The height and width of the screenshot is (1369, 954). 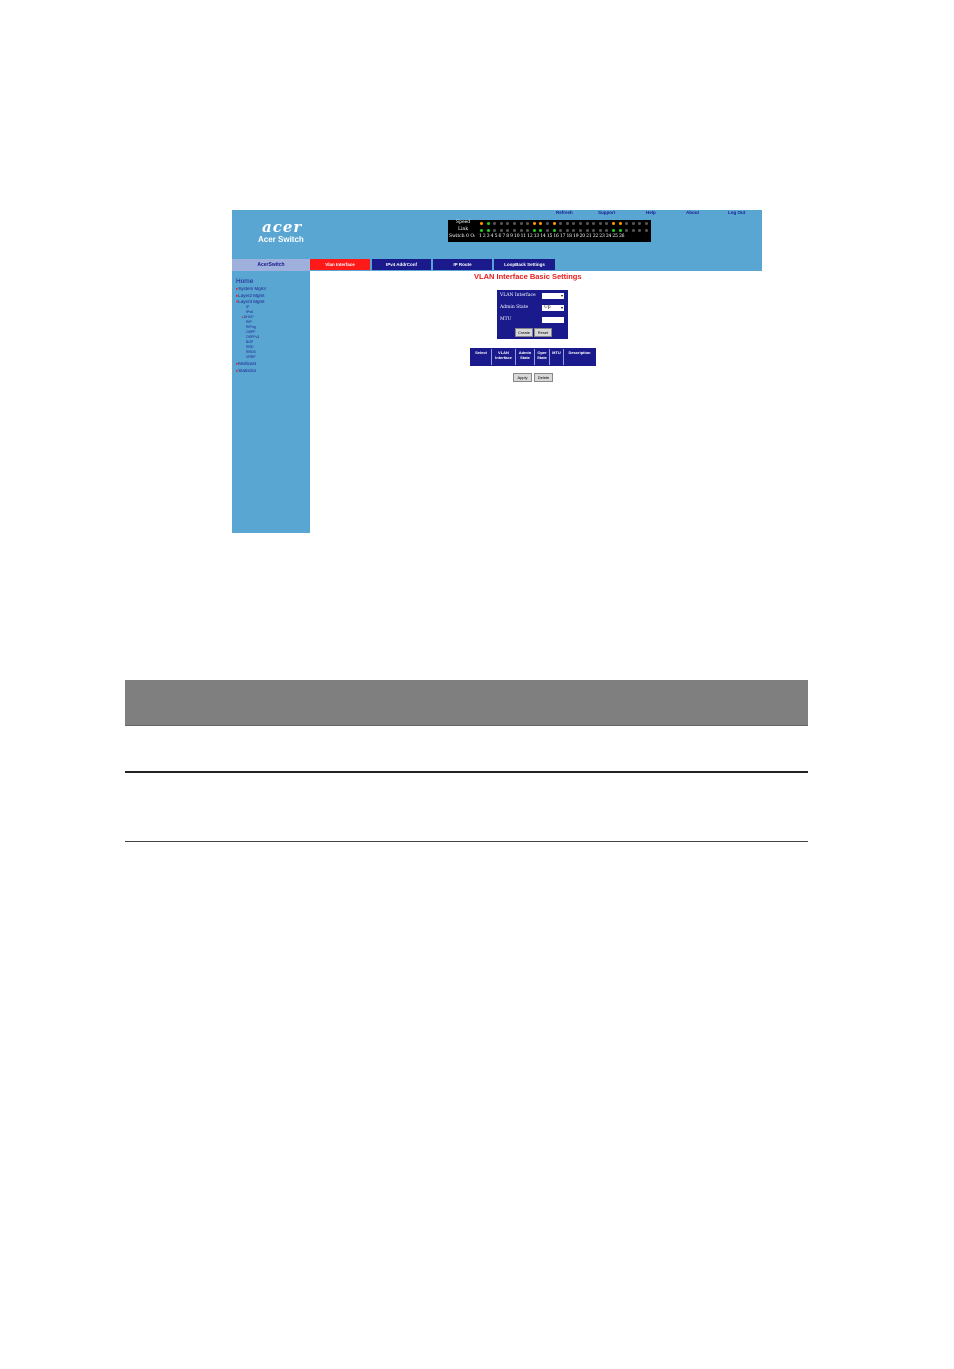 What do you see at coordinates (463, 222) in the screenshot?
I see `speed-label: Speed` at bounding box center [463, 222].